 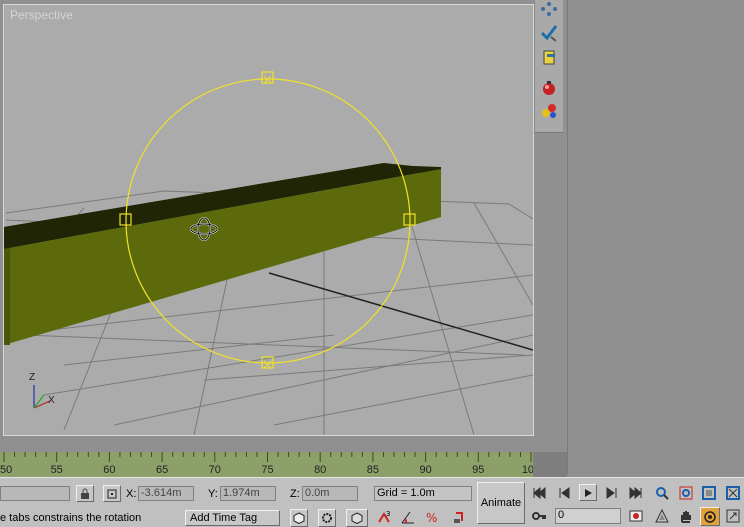 I want to click on arc-rotate-button, so click(x=710, y=516).